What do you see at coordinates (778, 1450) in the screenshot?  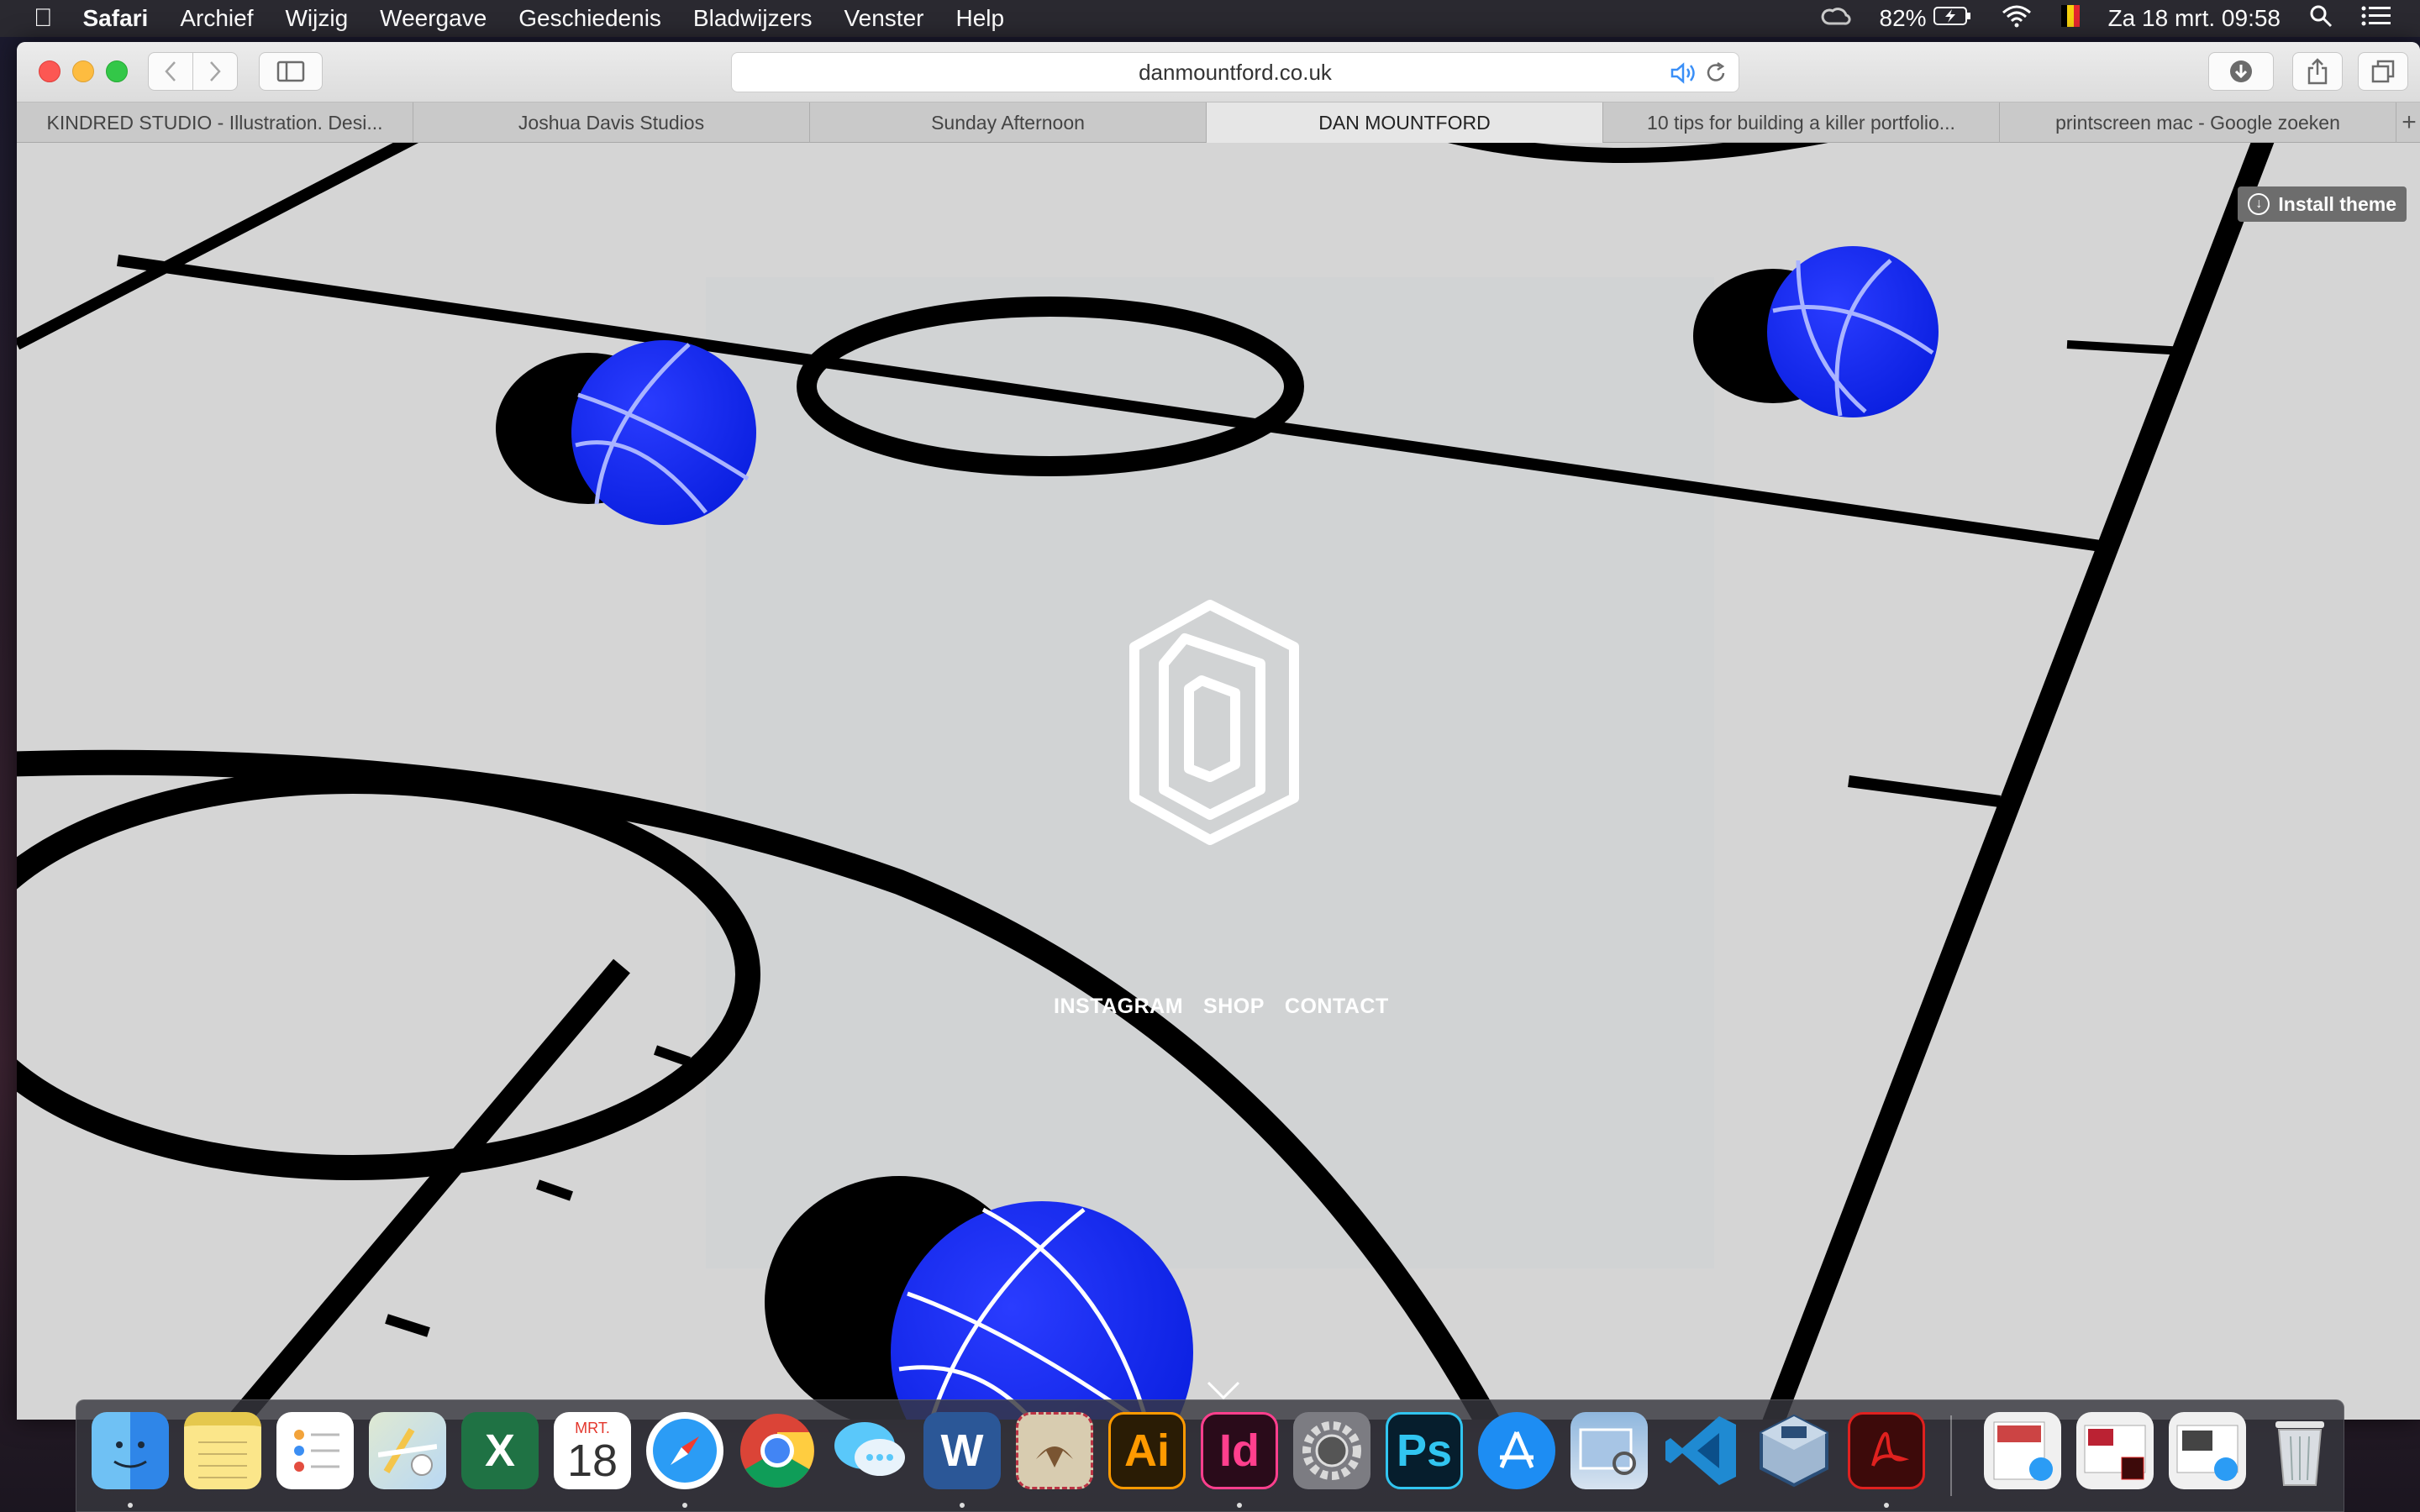 I see `chrome-icon` at bounding box center [778, 1450].